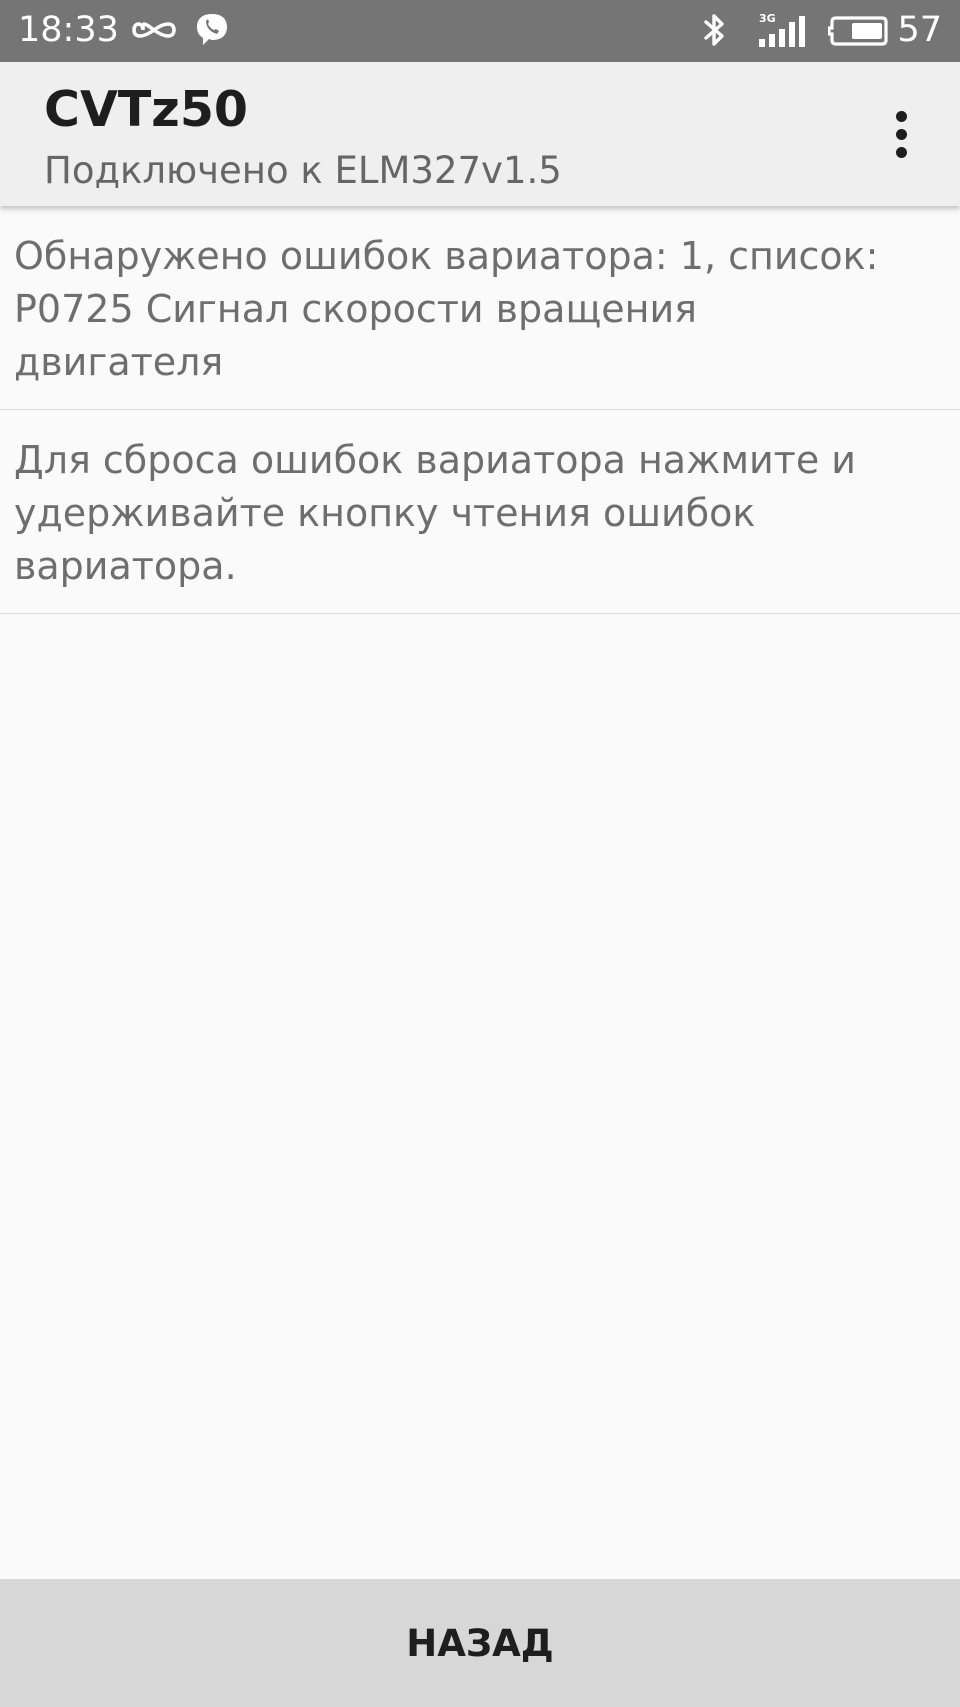 Image resolution: width=960 pixels, height=1707 pixels. What do you see at coordinates (303, 170) in the screenshot?
I see `connection-status: Подключено к ELM327v1.5` at bounding box center [303, 170].